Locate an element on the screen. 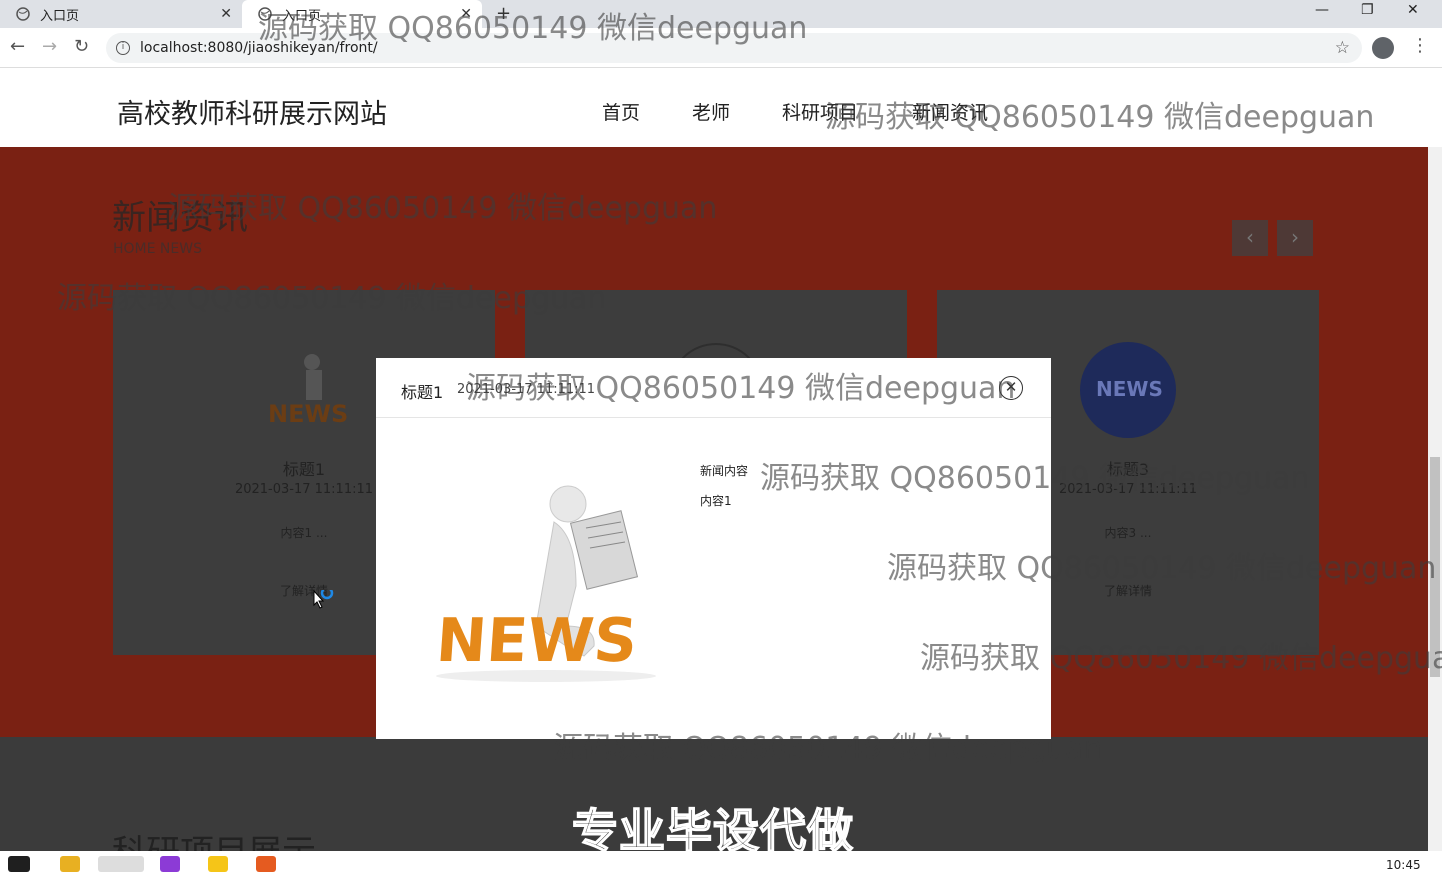  more-menu-icon: ⋮ is located at coordinates (1420, 45).